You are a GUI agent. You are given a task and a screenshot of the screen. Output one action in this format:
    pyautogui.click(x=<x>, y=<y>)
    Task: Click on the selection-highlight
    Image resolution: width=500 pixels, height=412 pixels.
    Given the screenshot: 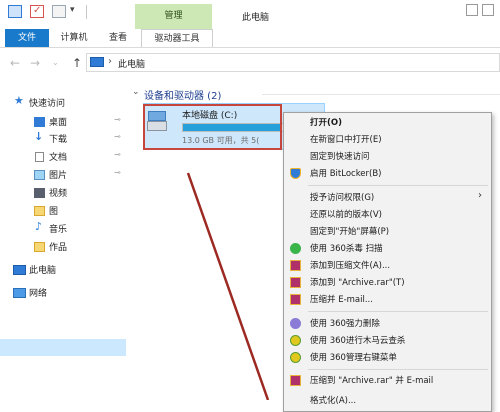 What is the action you would take?
    pyautogui.click(x=63, y=347)
    